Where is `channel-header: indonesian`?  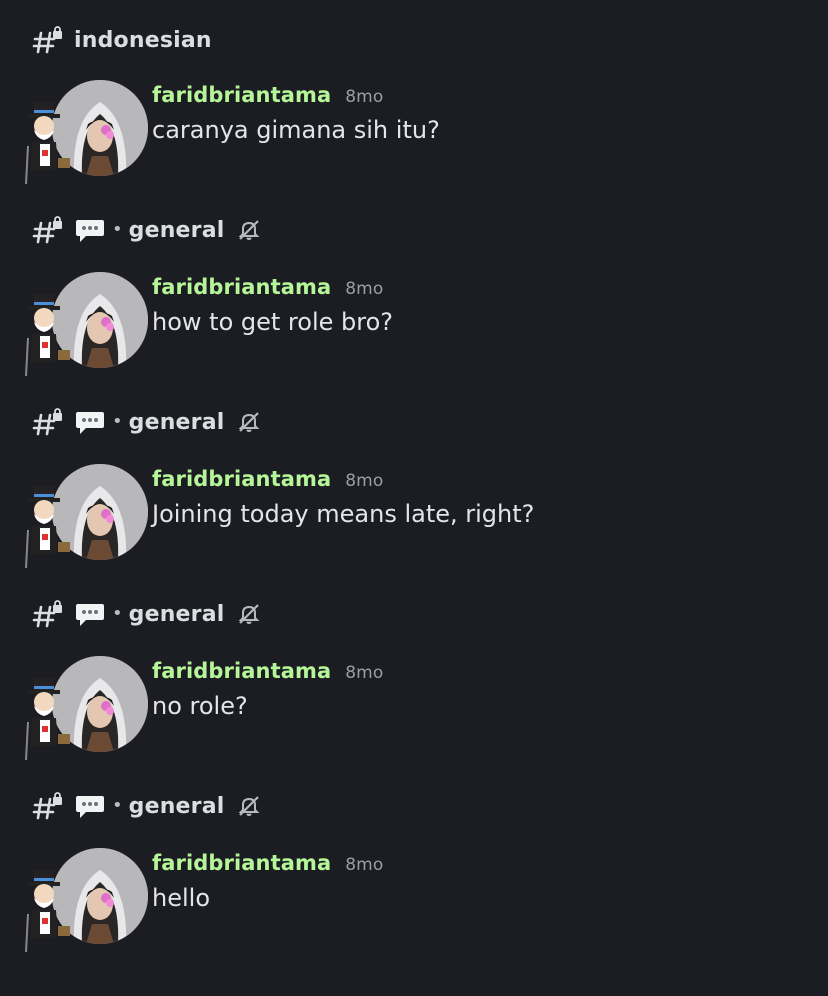
channel-header: indonesian is located at coordinates (122, 40).